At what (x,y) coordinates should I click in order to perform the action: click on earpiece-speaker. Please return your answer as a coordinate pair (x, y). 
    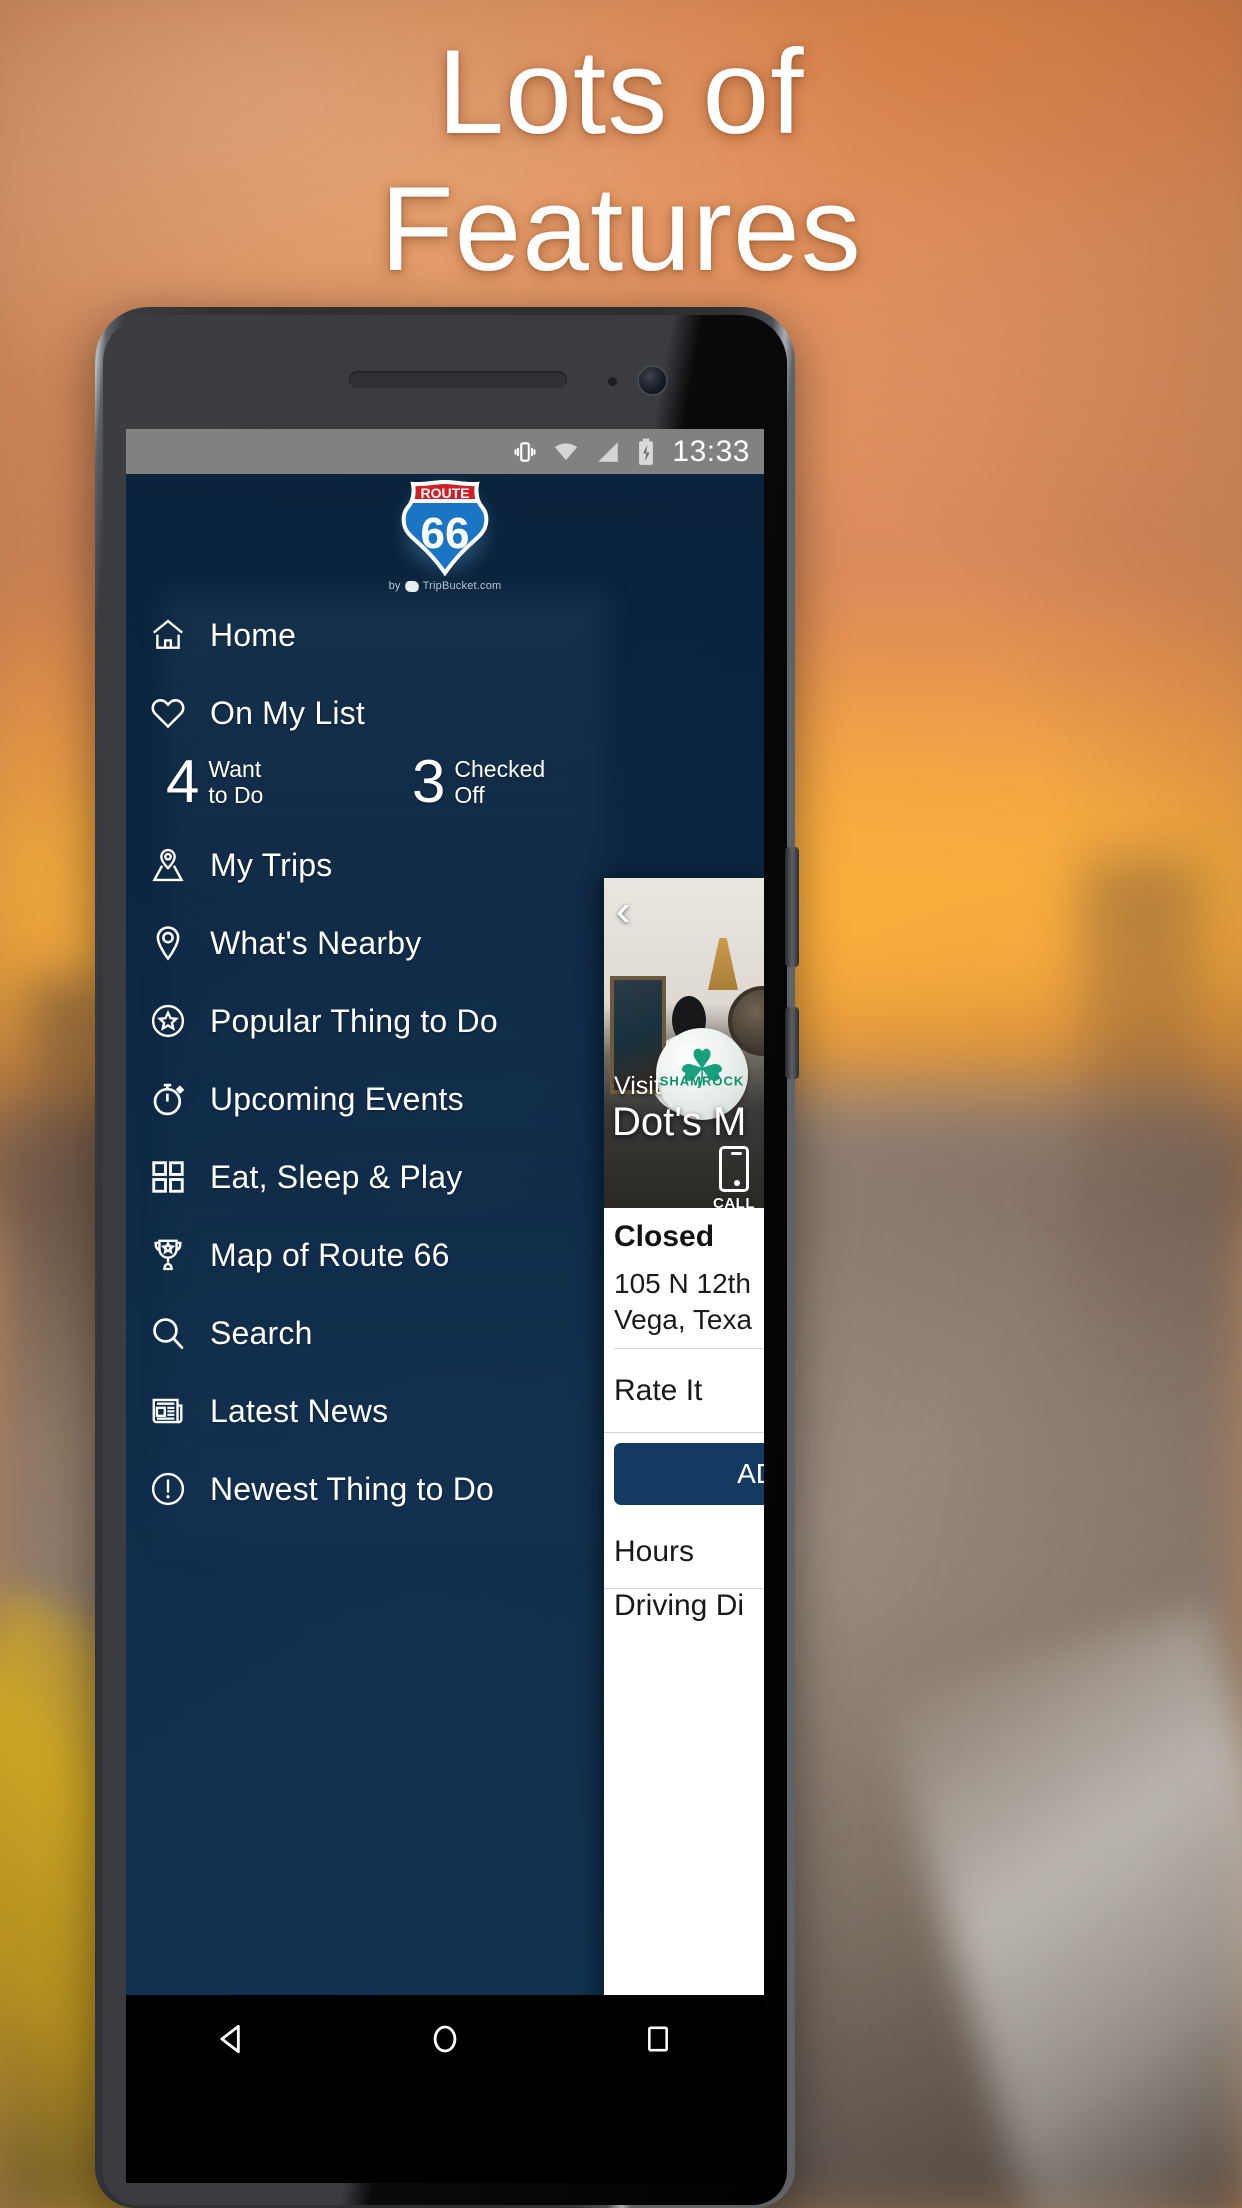
    Looking at the image, I should click on (458, 379).